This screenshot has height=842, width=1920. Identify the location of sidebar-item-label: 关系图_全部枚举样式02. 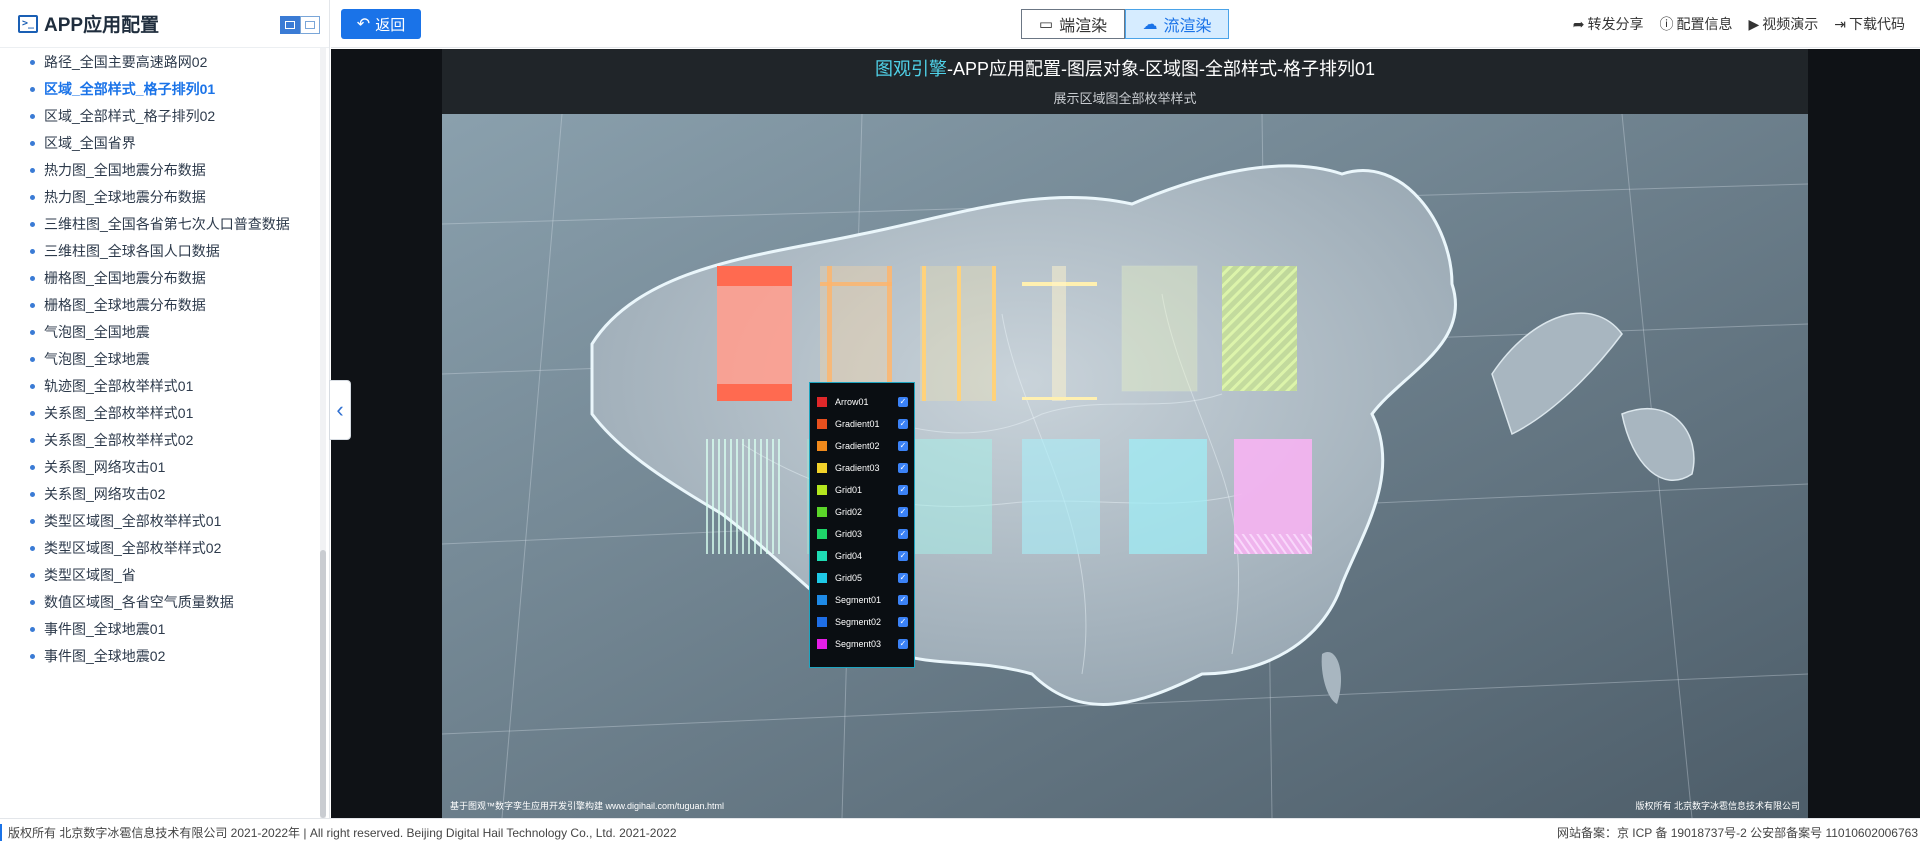
(119, 440).